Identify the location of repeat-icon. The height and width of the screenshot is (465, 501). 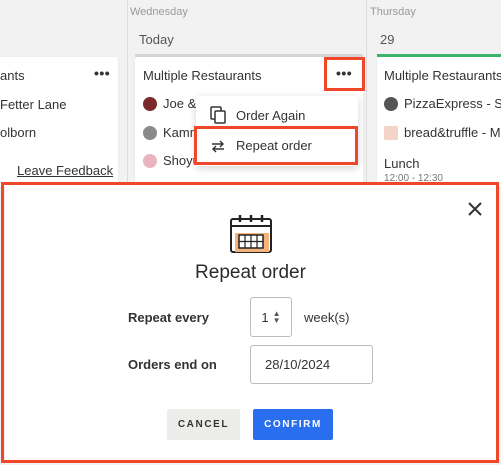
(218, 146).